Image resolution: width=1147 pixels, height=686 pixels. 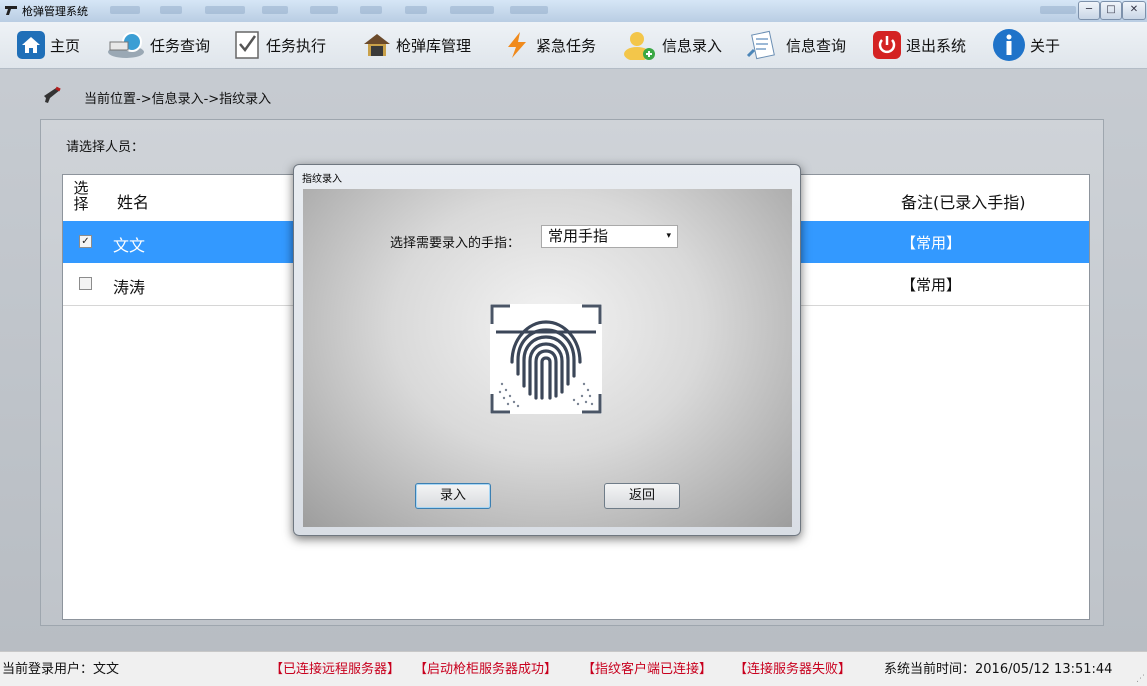 What do you see at coordinates (763, 45) in the screenshot?
I see `document-query-icon` at bounding box center [763, 45].